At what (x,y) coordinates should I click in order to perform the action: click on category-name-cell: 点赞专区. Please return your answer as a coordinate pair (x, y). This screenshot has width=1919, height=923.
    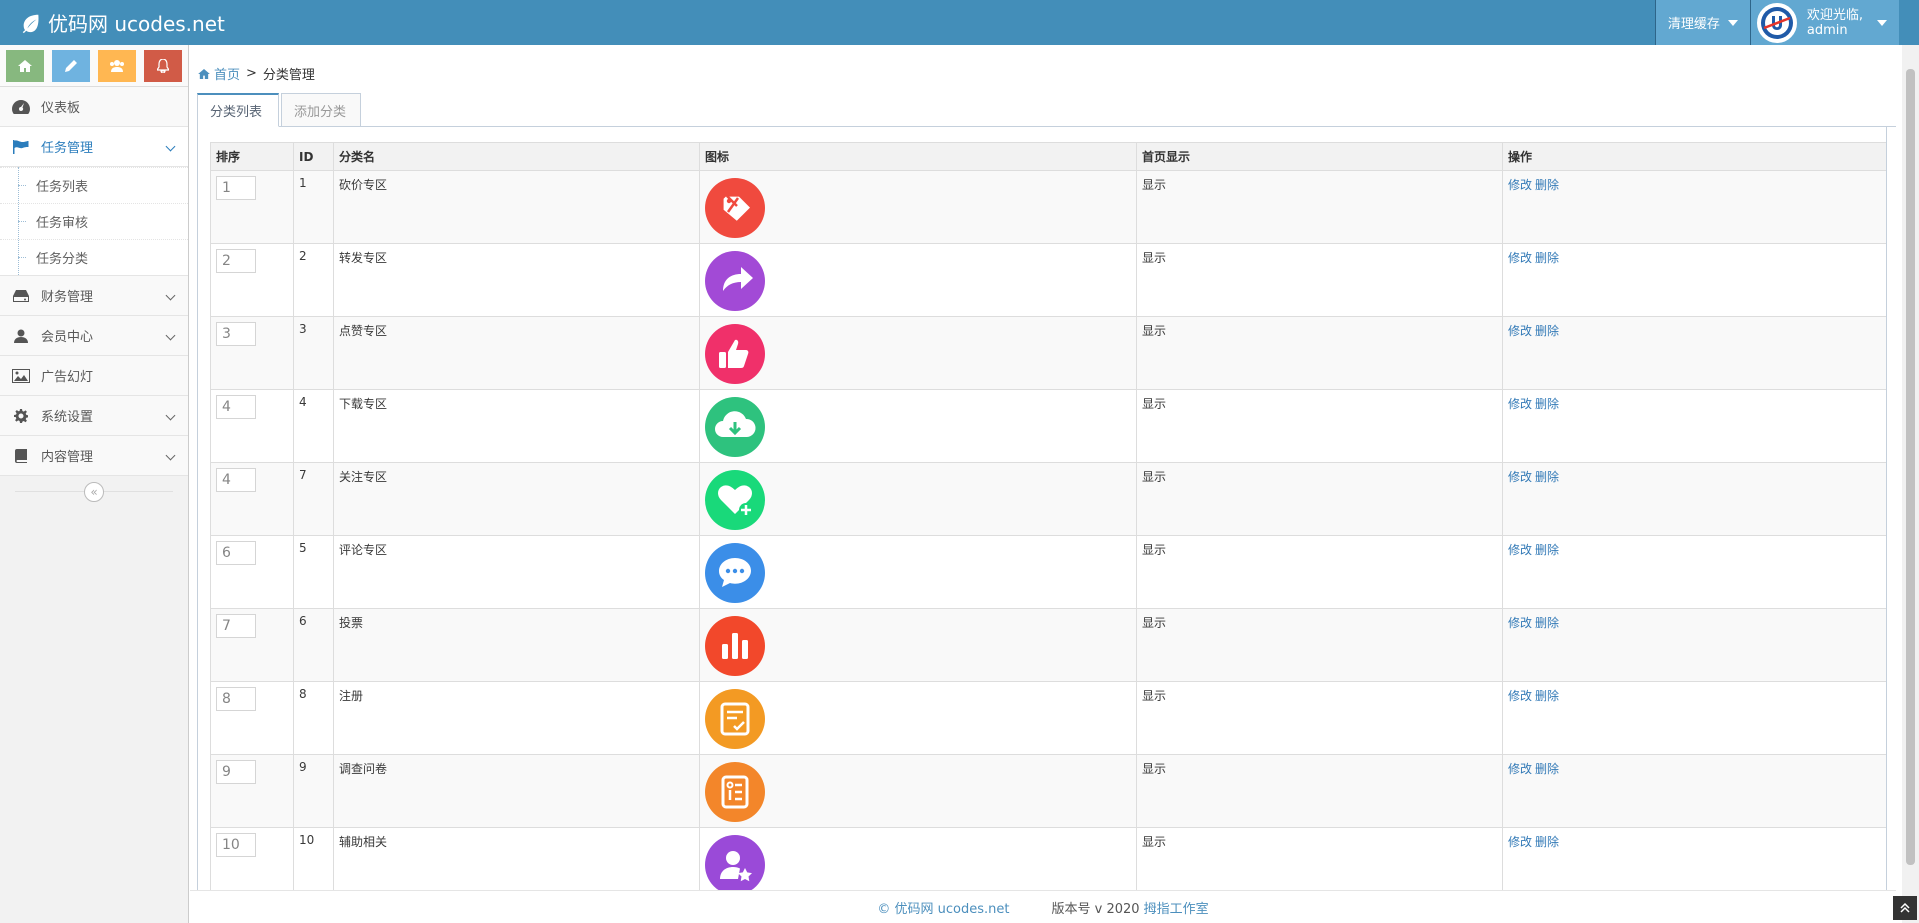
    Looking at the image, I should click on (516, 353).